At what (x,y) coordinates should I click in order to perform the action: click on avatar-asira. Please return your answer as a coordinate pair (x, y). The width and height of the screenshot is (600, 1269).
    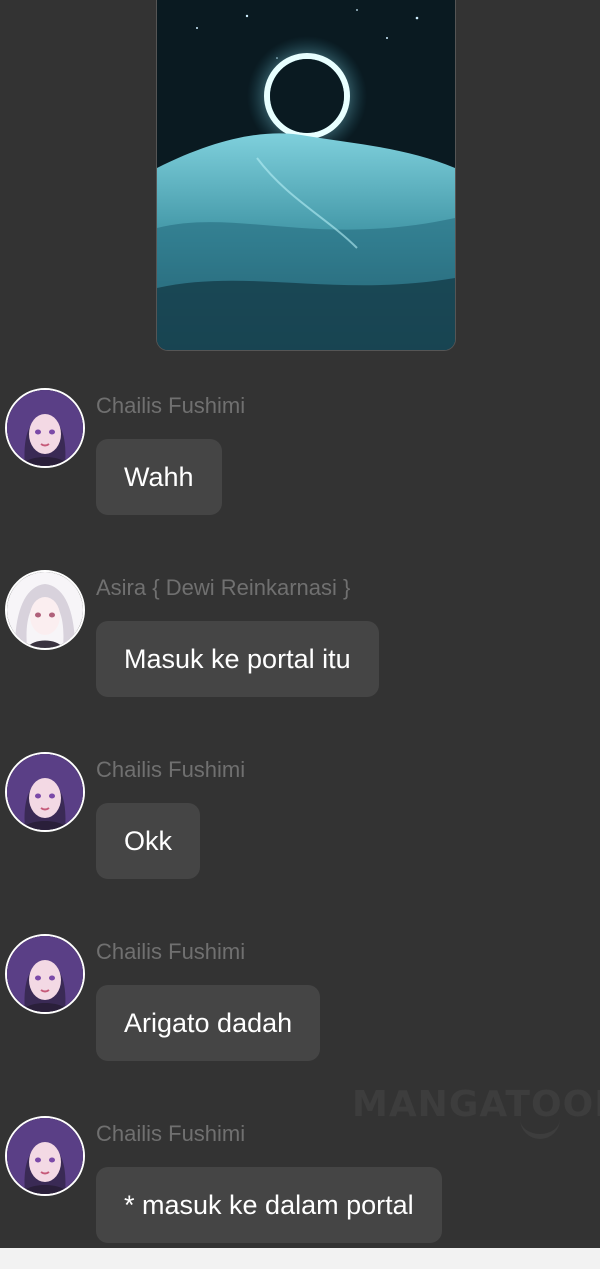
    Looking at the image, I should click on (45, 610).